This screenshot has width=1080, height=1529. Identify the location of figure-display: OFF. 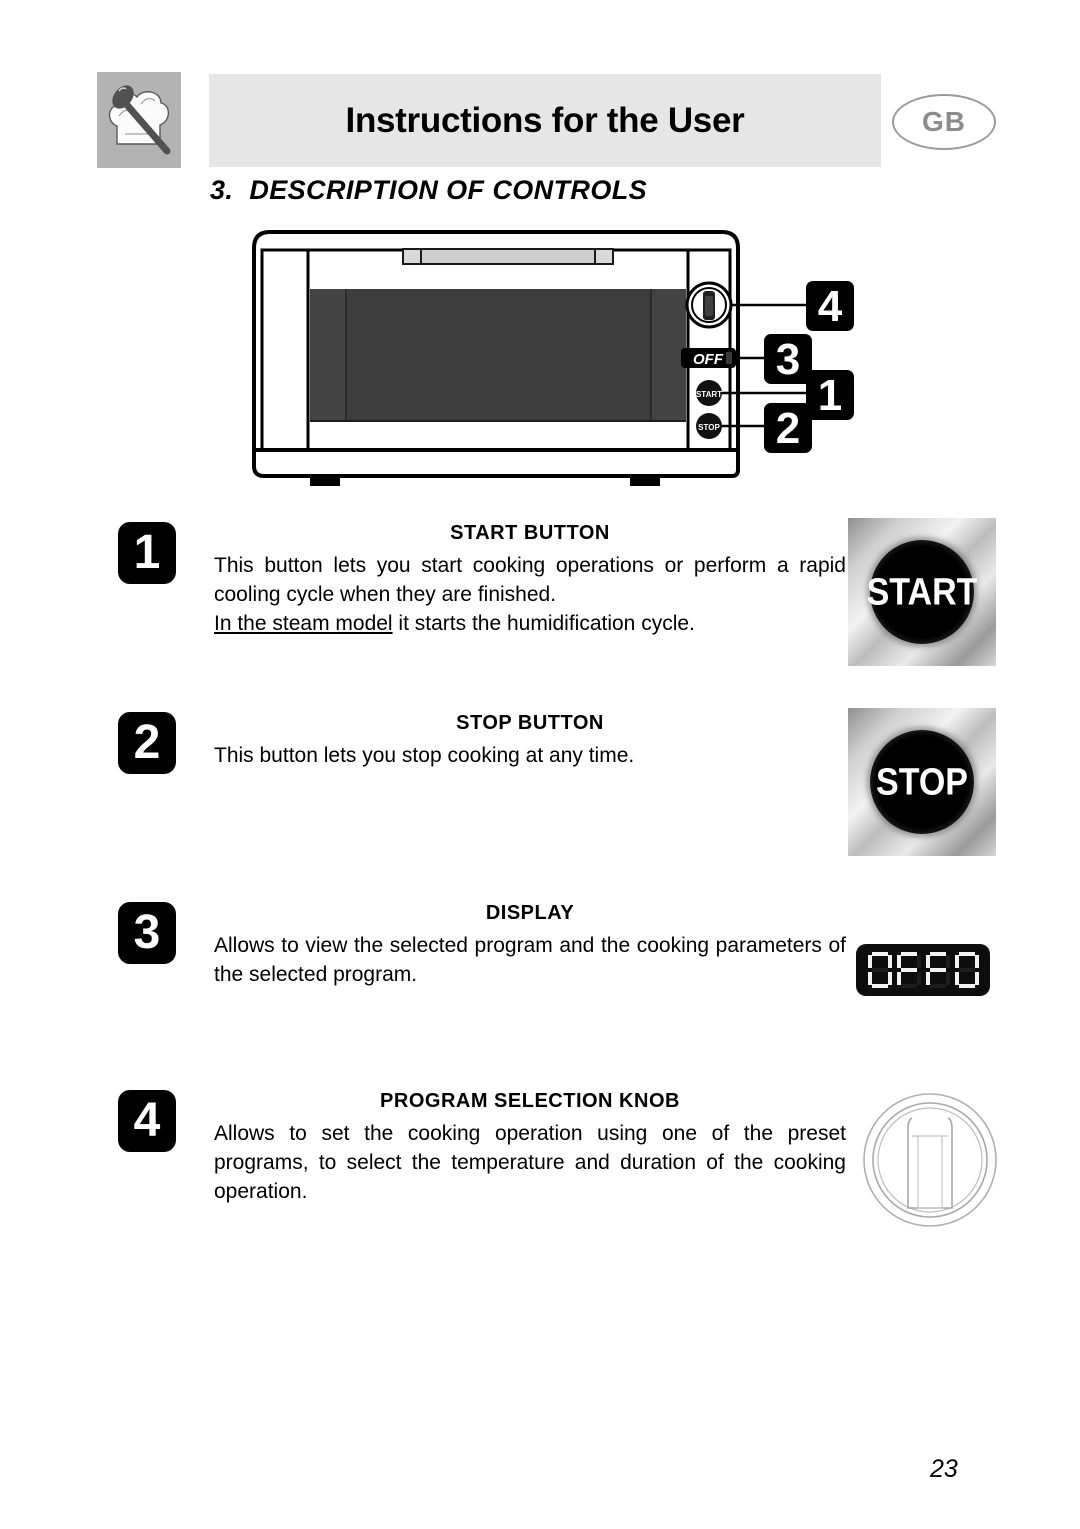
(708, 358).